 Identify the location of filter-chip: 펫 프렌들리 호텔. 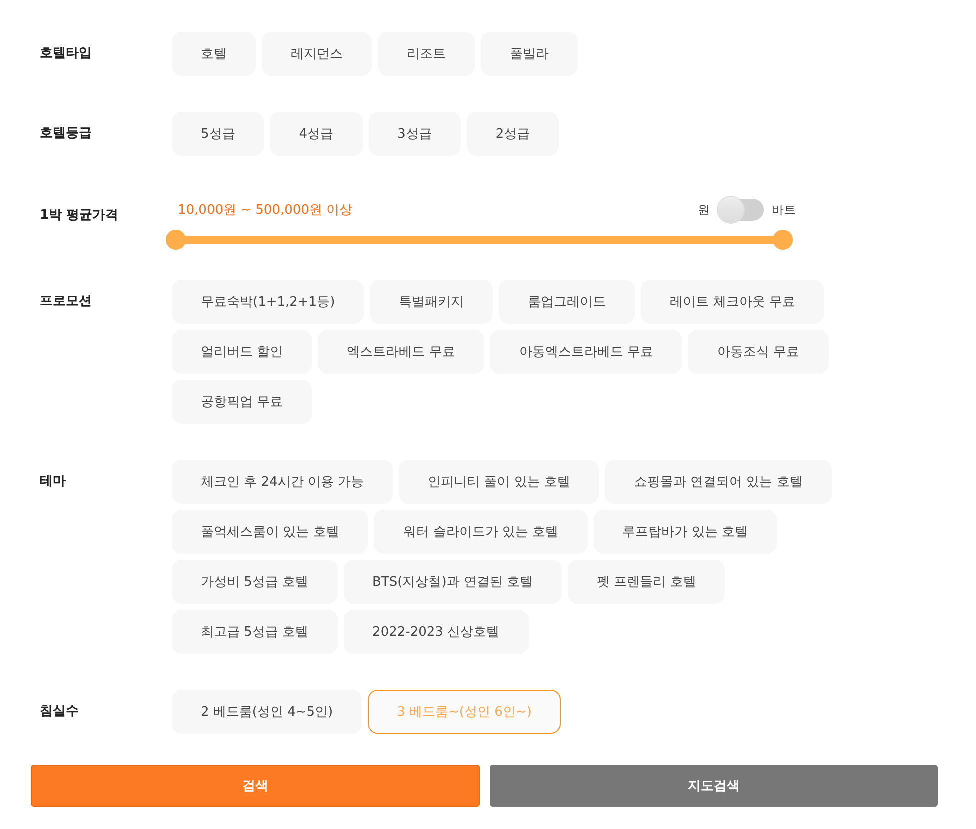
(647, 582).